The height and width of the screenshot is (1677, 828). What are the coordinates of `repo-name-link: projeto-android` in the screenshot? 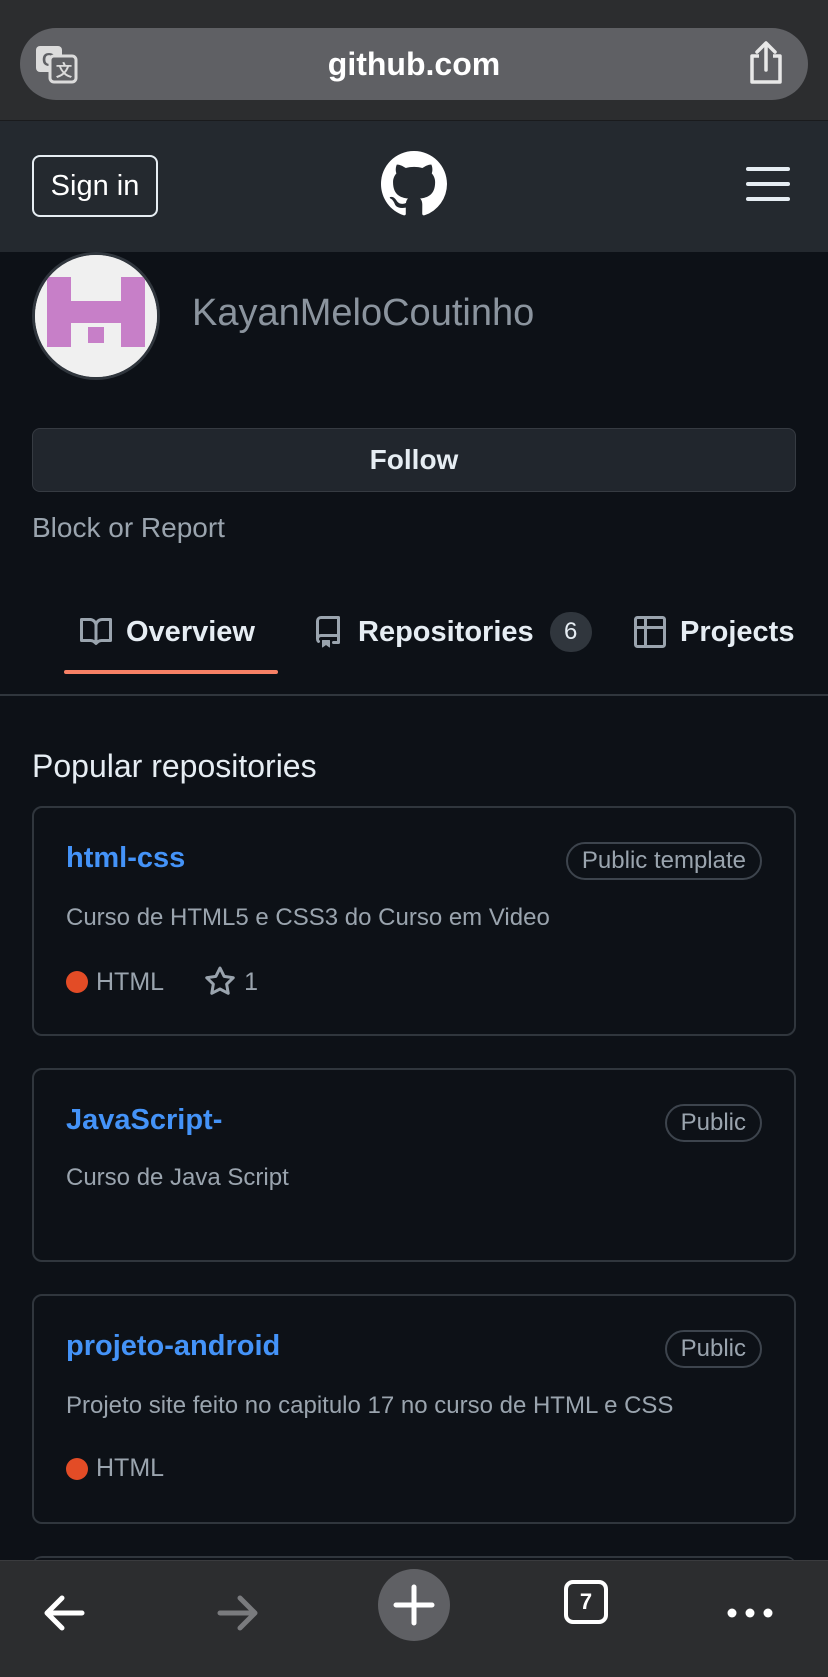 It's located at (173, 1346).